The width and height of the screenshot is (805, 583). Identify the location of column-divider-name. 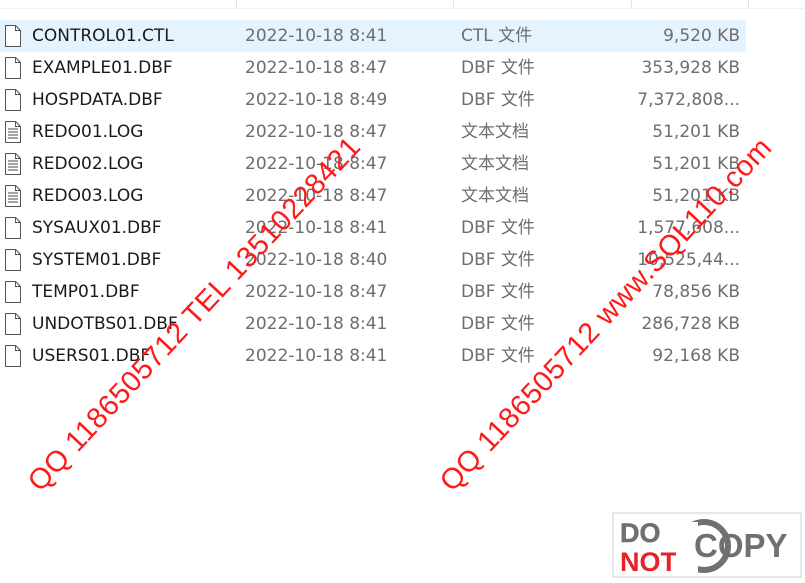
(236, 4).